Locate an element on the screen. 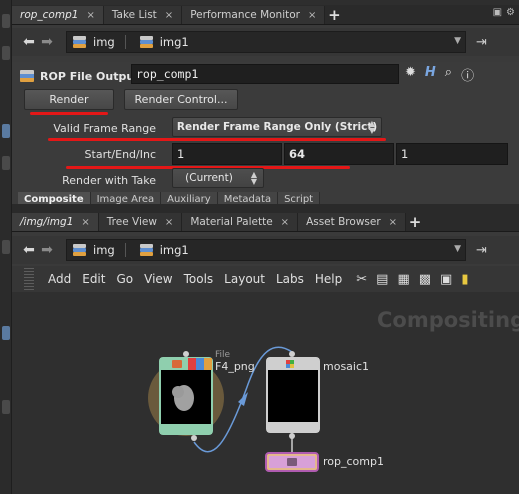 This screenshot has width=519, height=494. tab-script: Script is located at coordinates (299, 198).